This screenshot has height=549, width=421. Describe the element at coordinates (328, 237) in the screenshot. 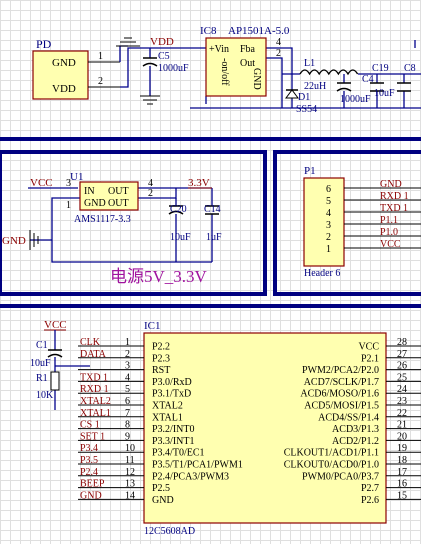

I see `p1-pin-number: 2` at that location.